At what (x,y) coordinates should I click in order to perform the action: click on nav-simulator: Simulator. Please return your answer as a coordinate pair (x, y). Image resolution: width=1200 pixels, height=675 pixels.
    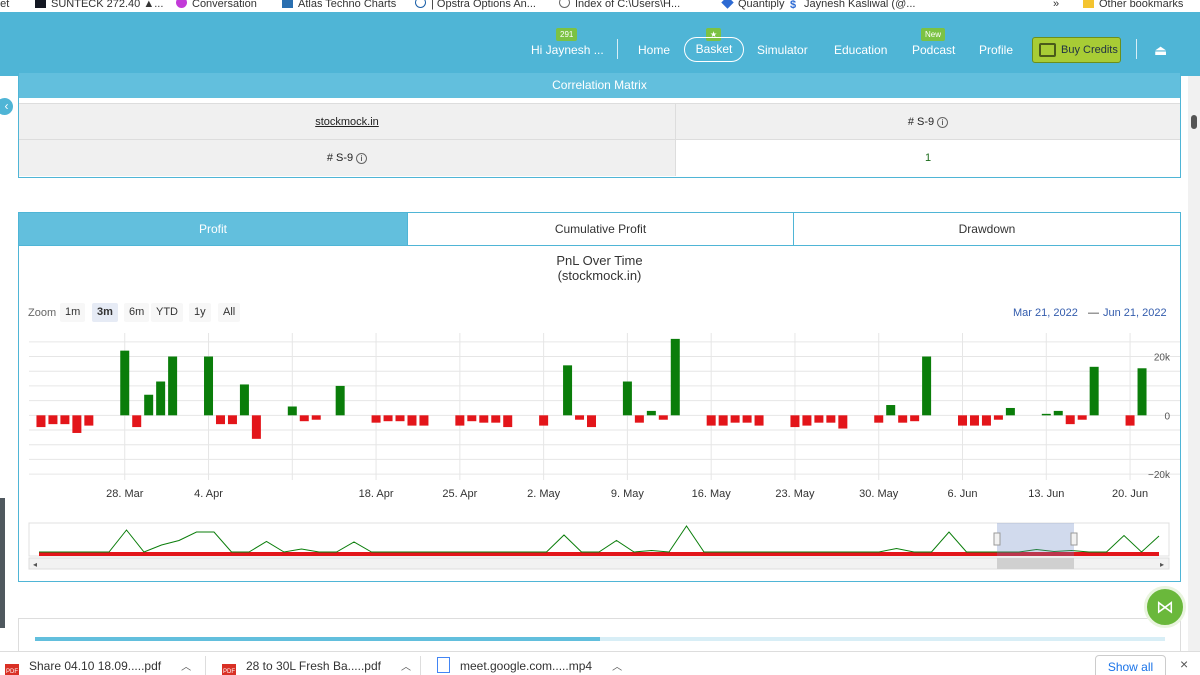
    Looking at the image, I should click on (782, 44).